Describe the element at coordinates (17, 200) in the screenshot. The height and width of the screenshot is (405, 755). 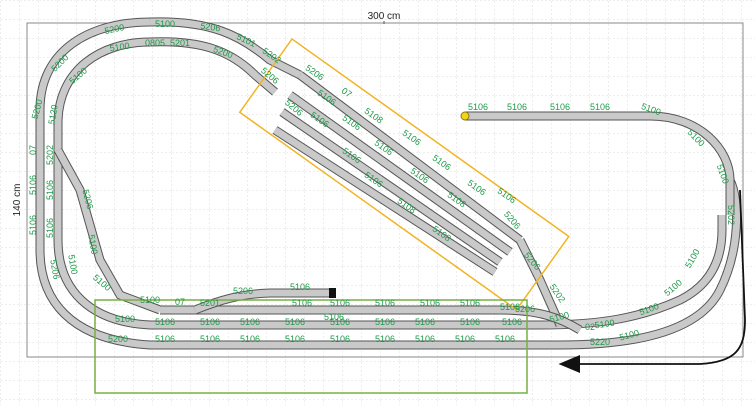
I see `height-dimension-label: 140 cm` at that location.